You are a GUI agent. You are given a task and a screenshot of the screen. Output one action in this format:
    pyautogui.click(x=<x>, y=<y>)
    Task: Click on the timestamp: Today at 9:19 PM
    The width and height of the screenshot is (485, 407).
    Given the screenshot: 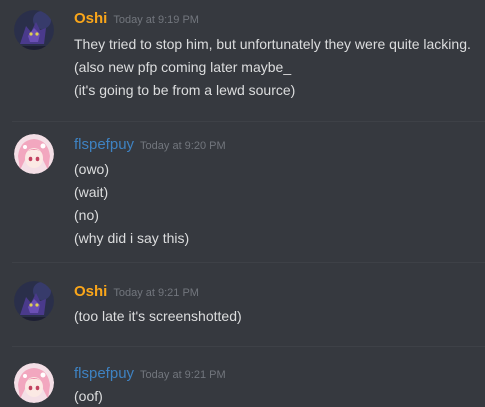 What is the action you would take?
    pyautogui.click(x=156, y=20)
    